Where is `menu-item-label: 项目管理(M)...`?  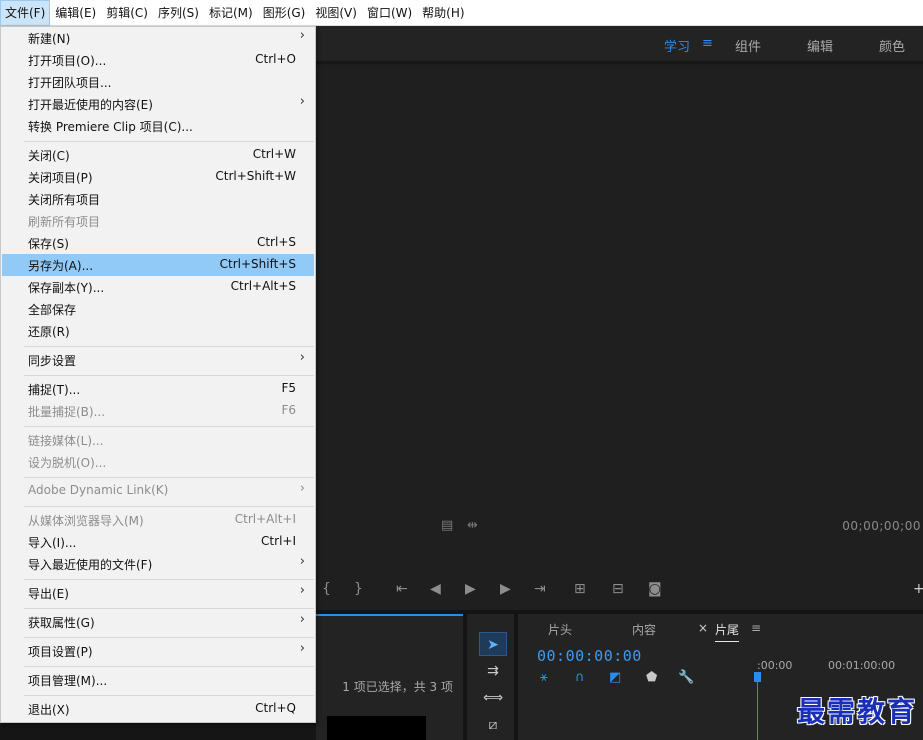 menu-item-label: 项目管理(M)... is located at coordinates (68, 681).